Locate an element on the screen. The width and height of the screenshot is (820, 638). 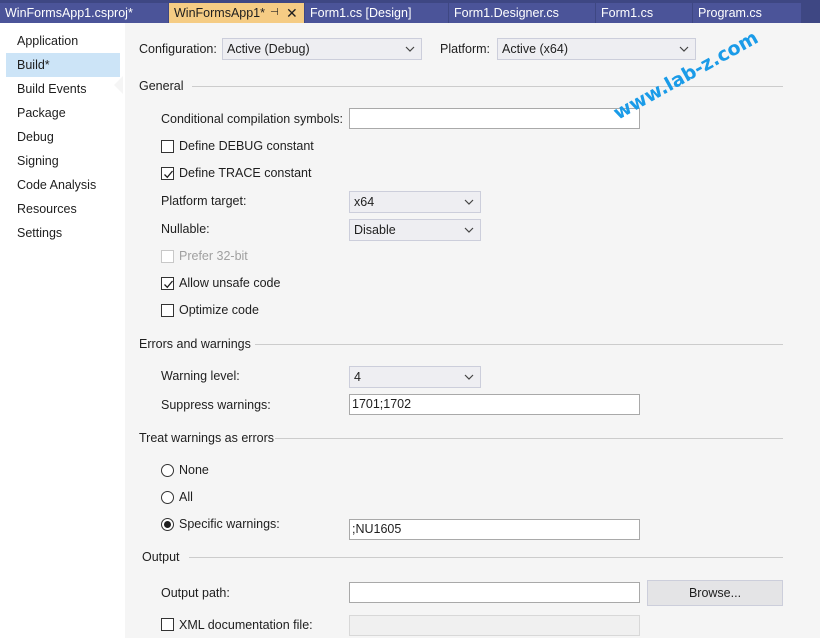
section-output: Output is located at coordinates (161, 557).